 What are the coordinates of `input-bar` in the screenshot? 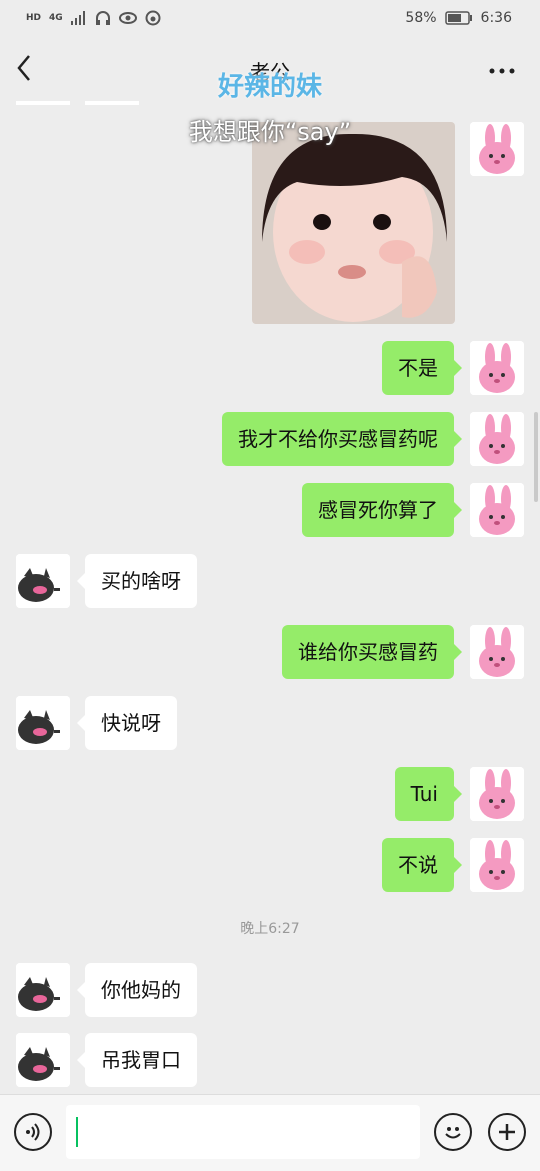 It's located at (270, 1132).